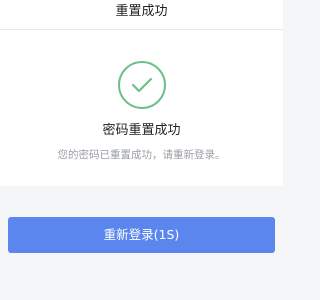 Image resolution: width=320 pixels, height=300 pixels. Describe the element at coordinates (141, 155) in the screenshot. I see `result-description: 您的密码已重置成功，请重新登录。` at that location.